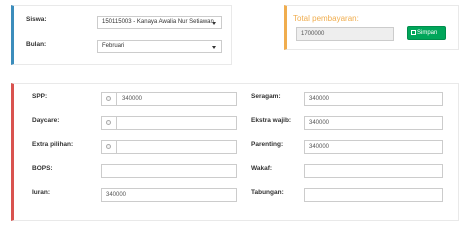 This screenshot has height=249, width=474. I want to click on iuran-input: 340000, so click(169, 195).